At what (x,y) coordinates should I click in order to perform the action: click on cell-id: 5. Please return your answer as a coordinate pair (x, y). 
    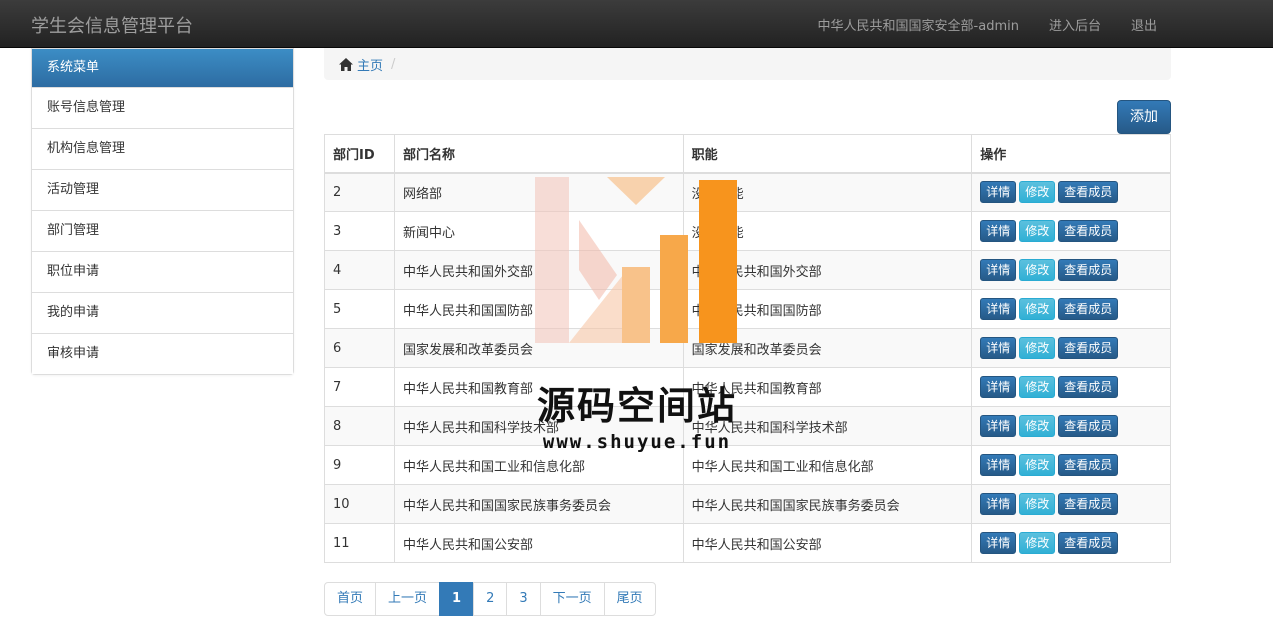
    Looking at the image, I should click on (359, 309).